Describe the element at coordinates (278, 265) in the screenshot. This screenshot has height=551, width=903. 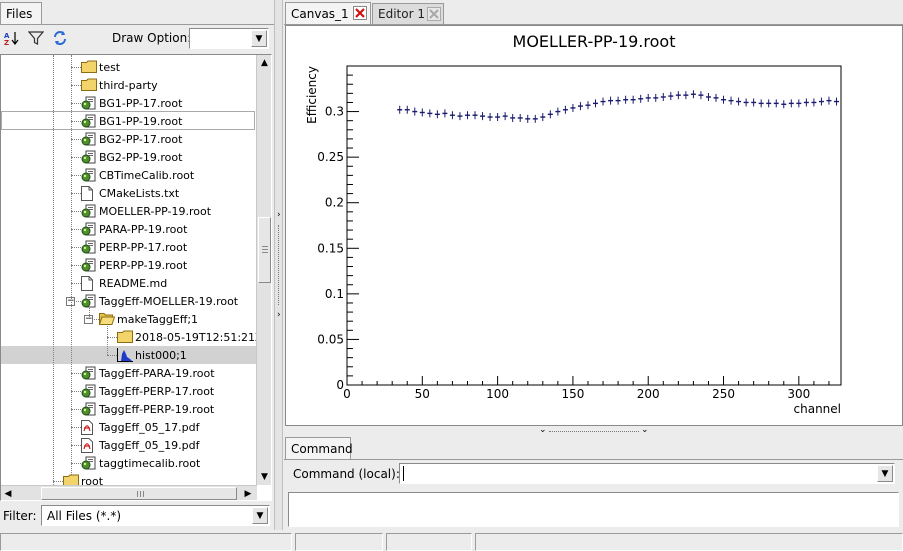
I see `vertical-splitter: › ›` at that location.